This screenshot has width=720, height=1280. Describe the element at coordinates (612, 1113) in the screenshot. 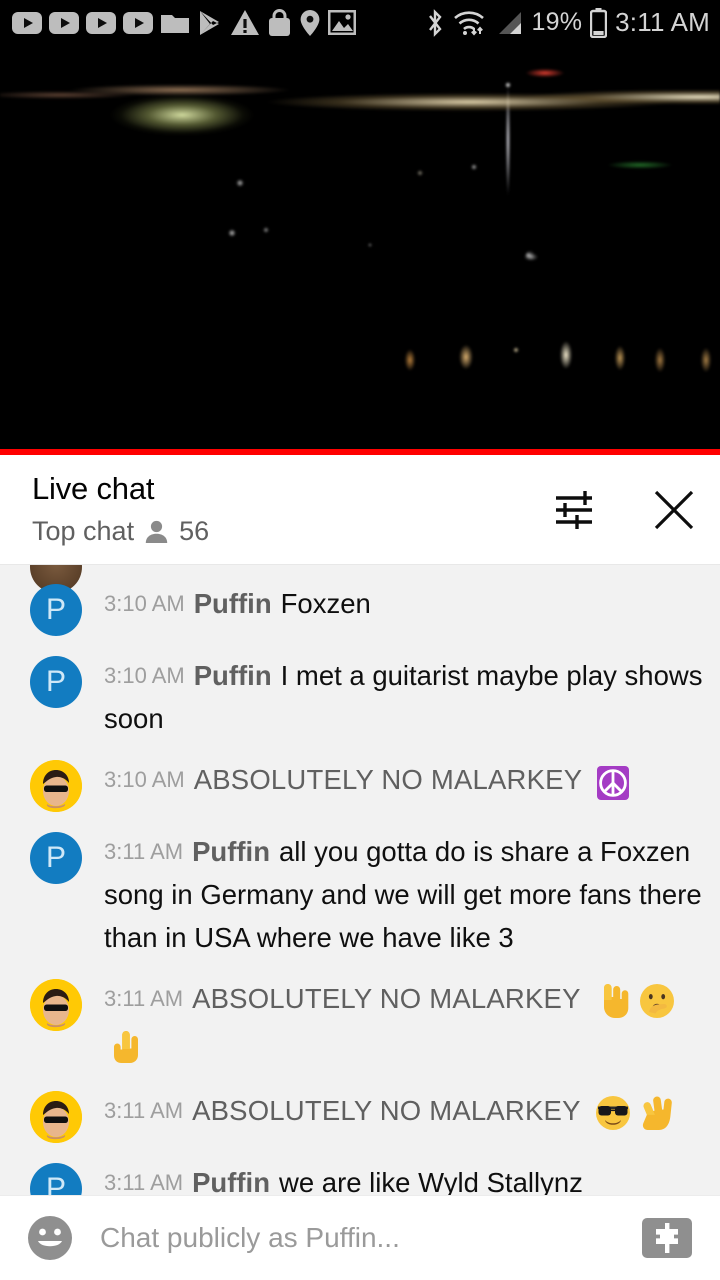

I see `sunglasses-face-emoji` at that location.